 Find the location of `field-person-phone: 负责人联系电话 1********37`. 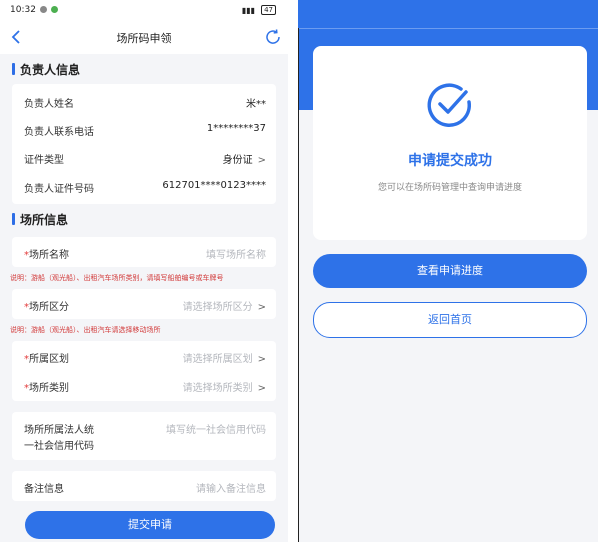

field-person-phone: 负责人联系电话 1********37 is located at coordinates (144, 129).